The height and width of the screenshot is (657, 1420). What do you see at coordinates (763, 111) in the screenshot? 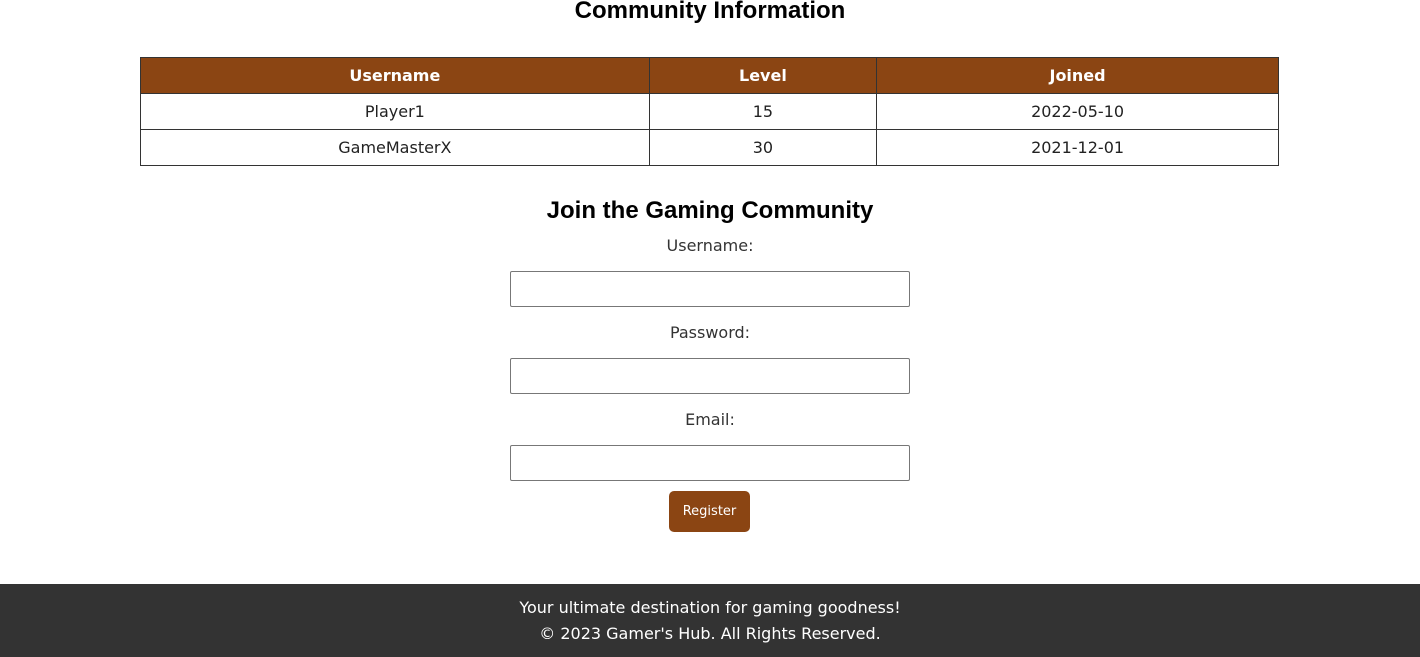
I see `cell-level: 15` at bounding box center [763, 111].